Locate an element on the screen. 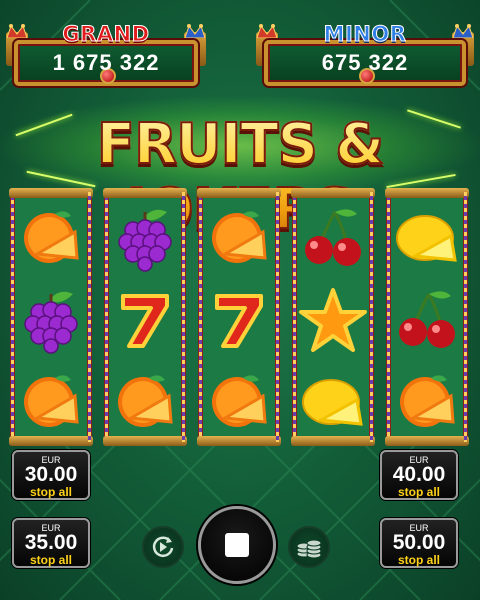 The image size is (480, 600). stop-button is located at coordinates (237, 545).